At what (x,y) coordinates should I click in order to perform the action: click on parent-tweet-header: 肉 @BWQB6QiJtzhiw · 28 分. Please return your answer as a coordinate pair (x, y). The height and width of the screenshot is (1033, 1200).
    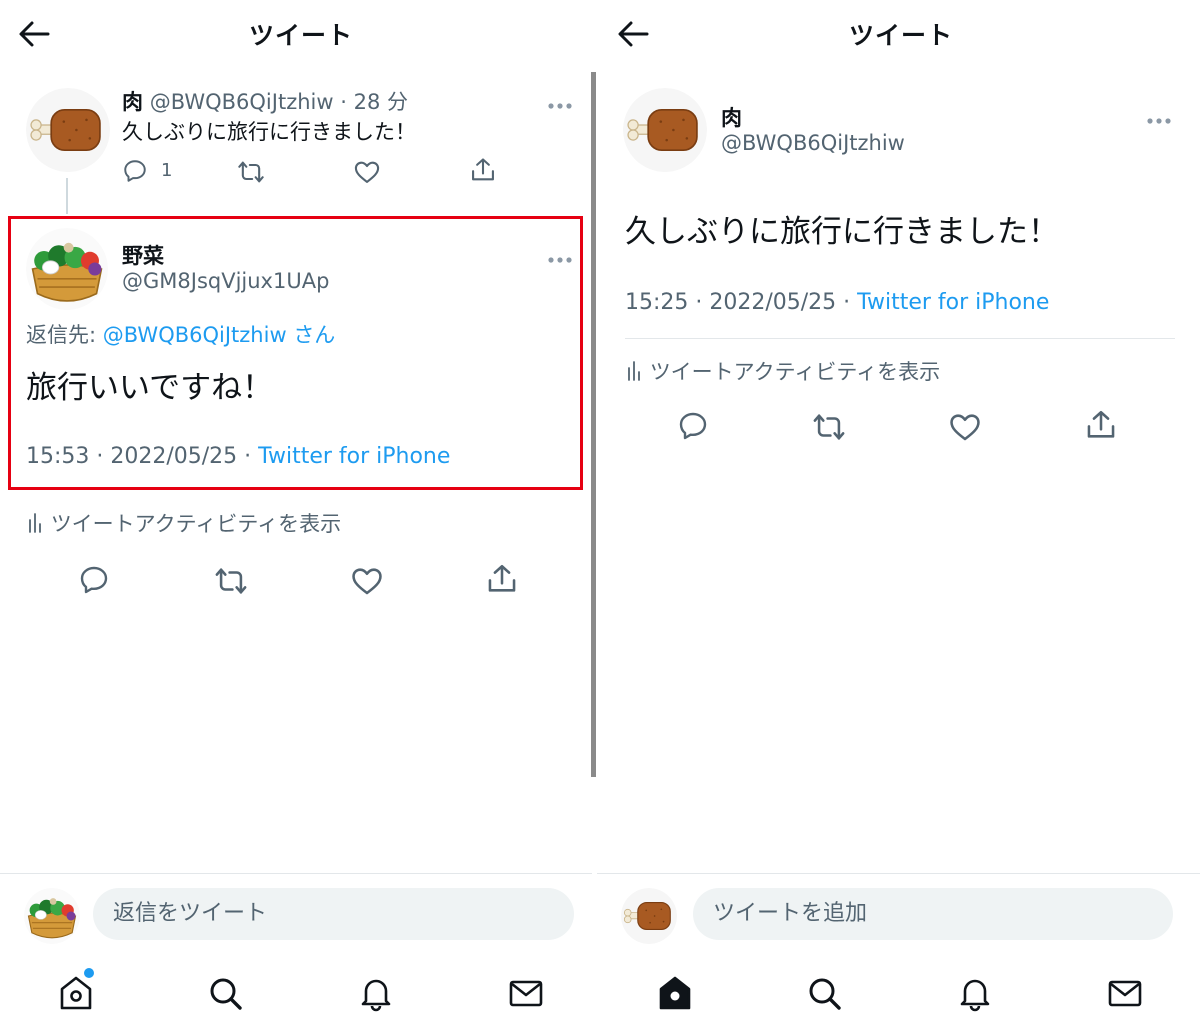
    Looking at the image, I should click on (265, 101).